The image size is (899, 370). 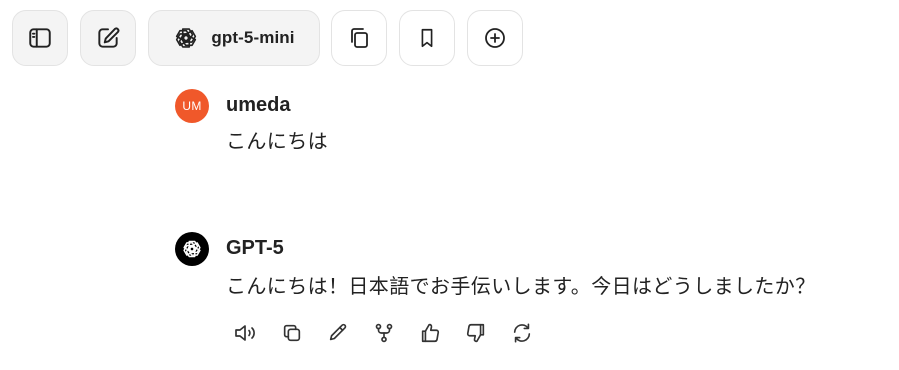 I want to click on plus-circle-icon, so click(x=495, y=38).